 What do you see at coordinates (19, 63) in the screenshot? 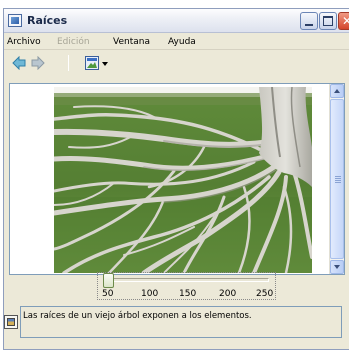
I see `back-arrow-icon` at bounding box center [19, 63].